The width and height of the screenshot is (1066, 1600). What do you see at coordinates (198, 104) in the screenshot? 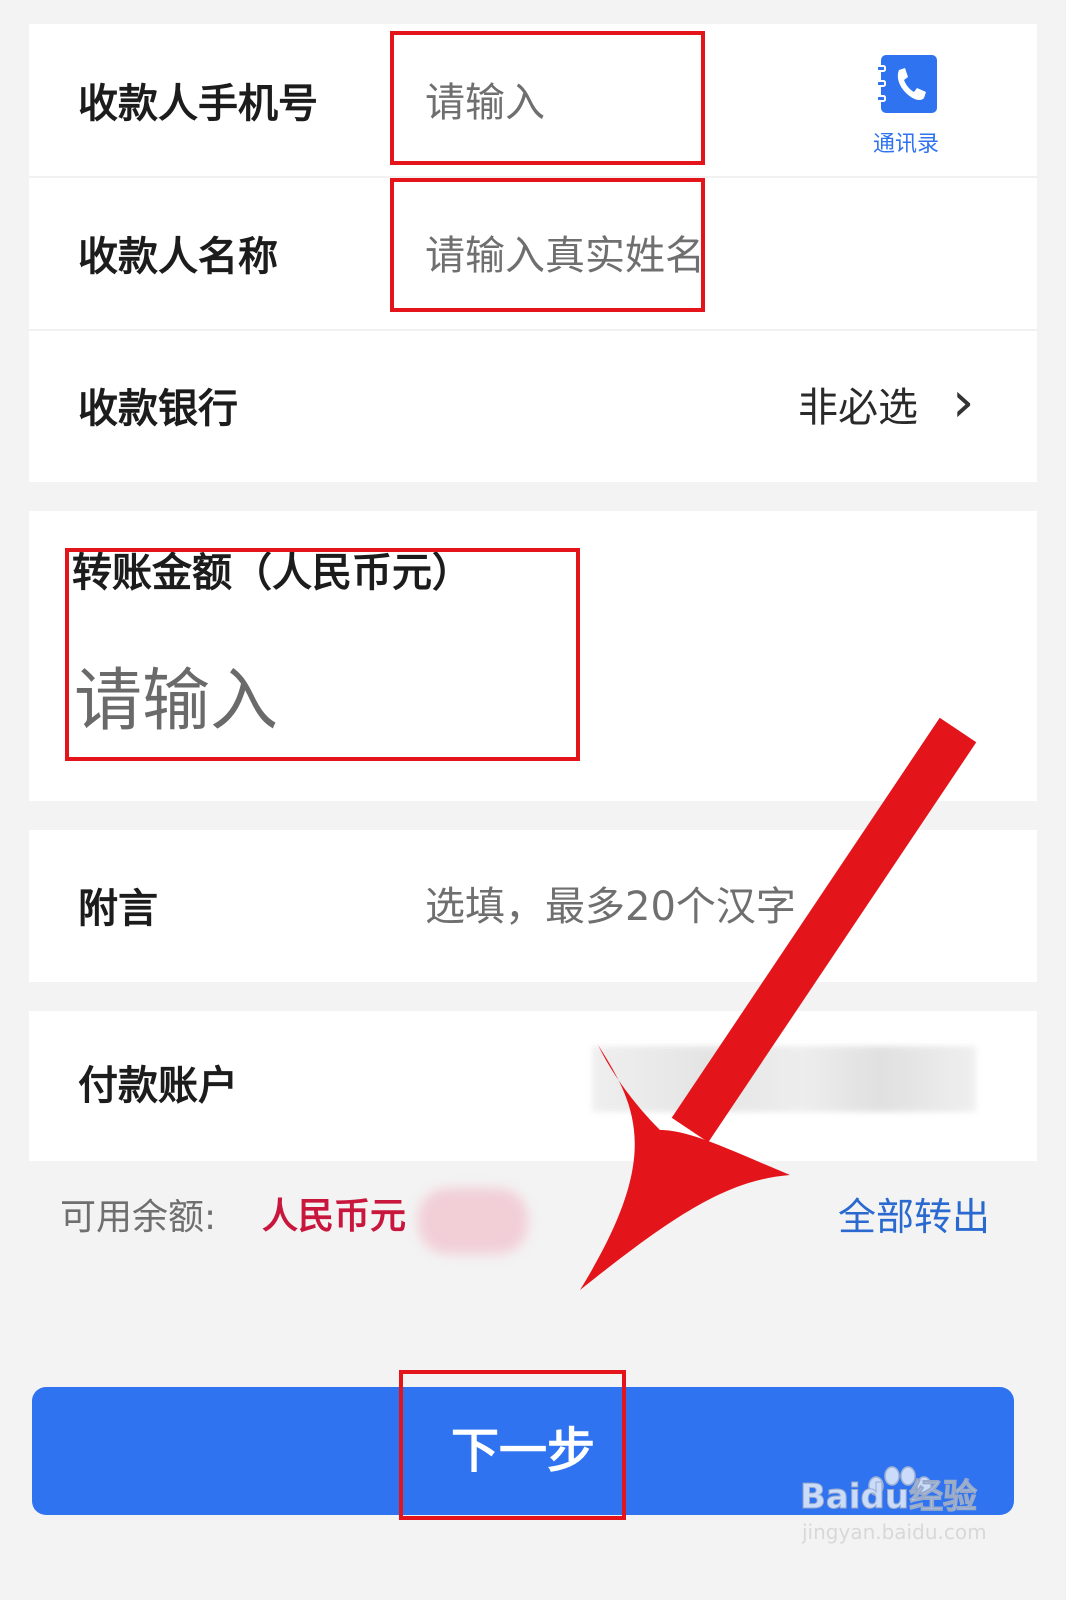
I see `payee-phone-label: 收款人手机号` at bounding box center [198, 104].